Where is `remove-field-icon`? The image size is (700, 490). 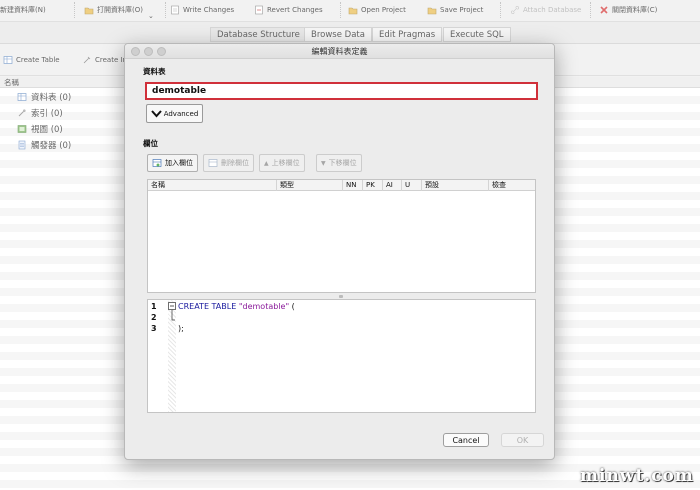 remove-field-icon is located at coordinates (213, 163).